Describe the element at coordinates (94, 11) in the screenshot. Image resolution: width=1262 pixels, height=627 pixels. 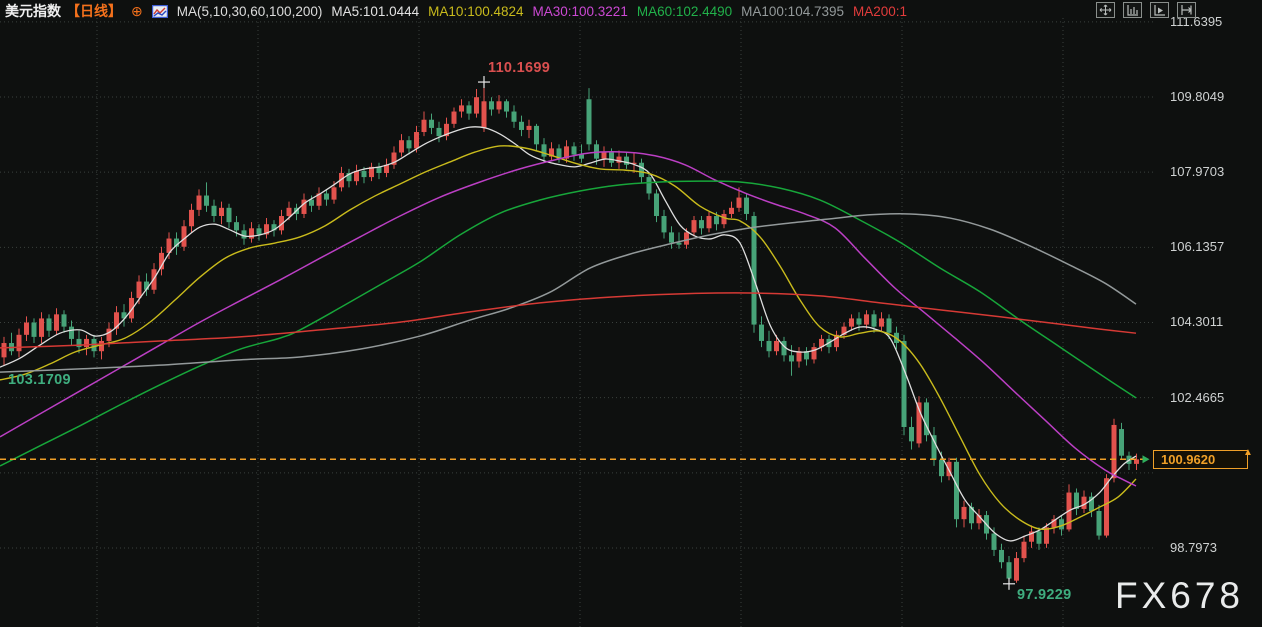
I see `timeframe-label: 【日线】` at that location.